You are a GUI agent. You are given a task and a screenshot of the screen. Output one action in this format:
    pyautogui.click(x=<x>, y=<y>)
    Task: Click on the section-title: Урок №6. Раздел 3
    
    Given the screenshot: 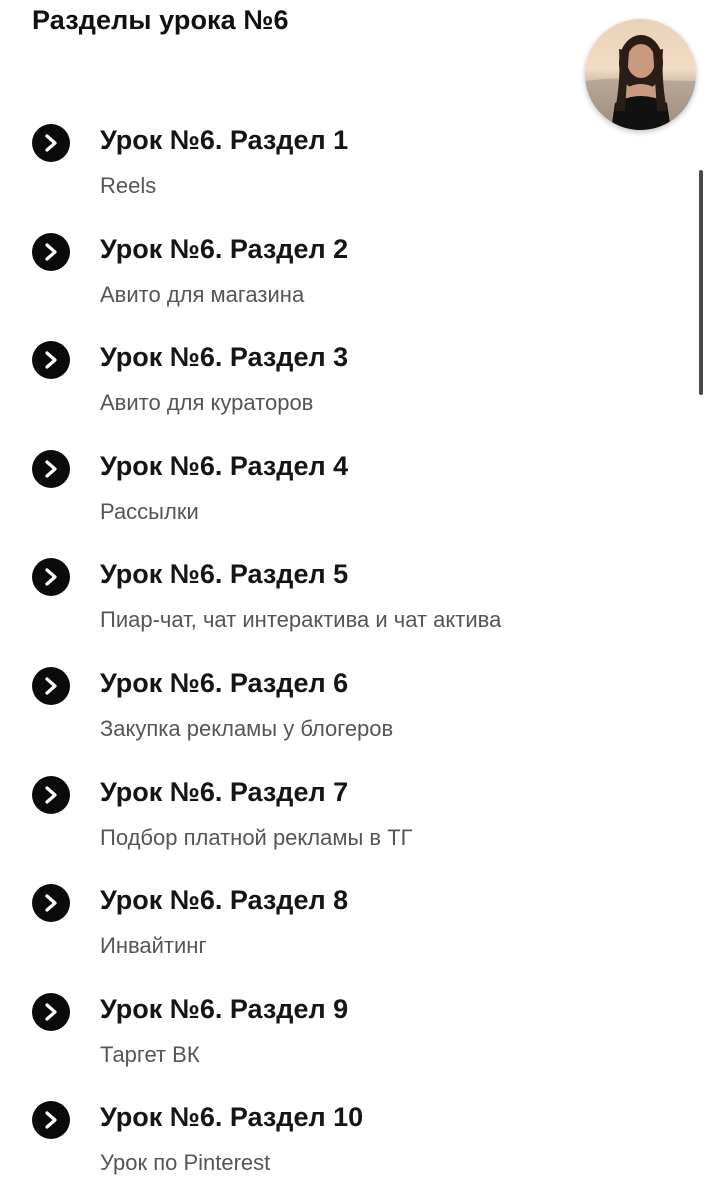 What is the action you would take?
    pyautogui.click(x=224, y=357)
    